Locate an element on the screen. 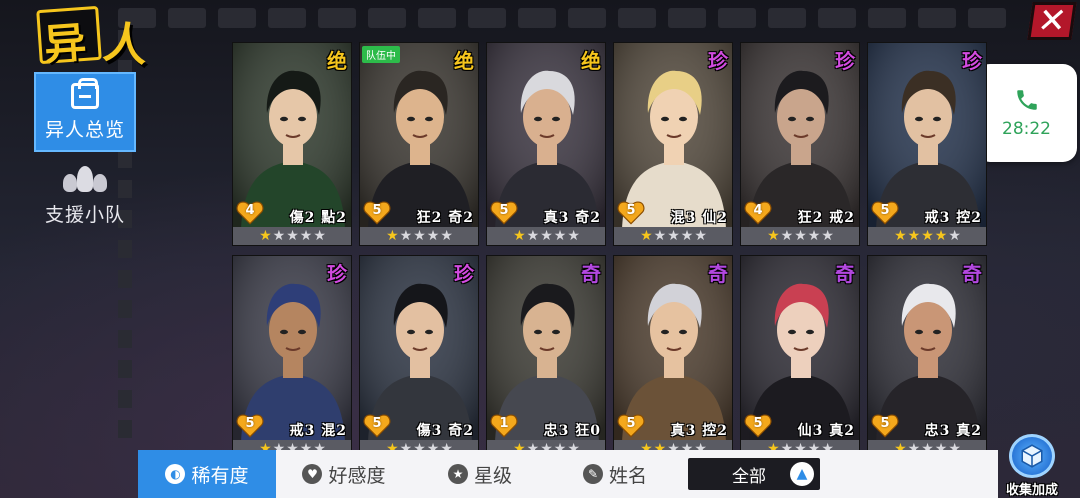 The image size is (1080, 498). character-card: 奇 5 真3 控2 ★★★★★ is located at coordinates (673, 357).